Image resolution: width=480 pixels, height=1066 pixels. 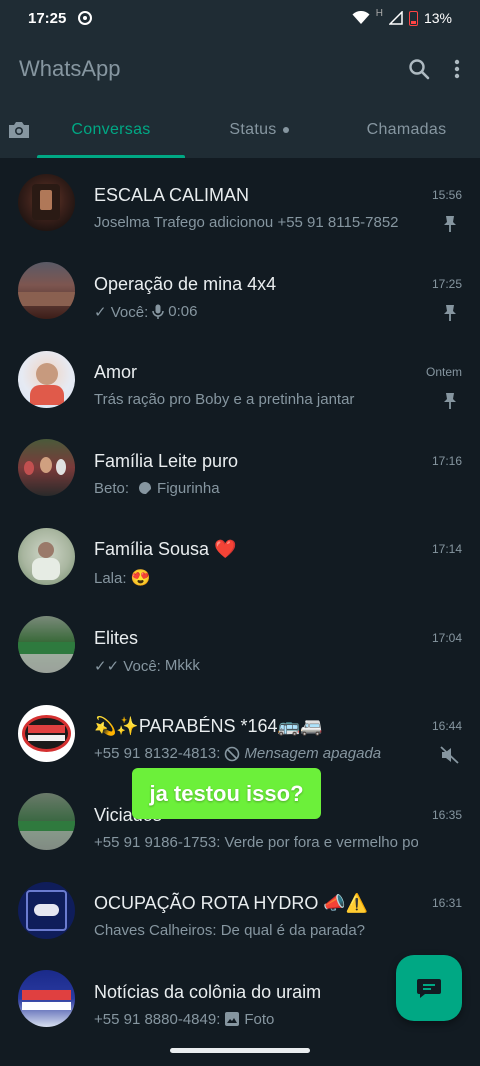 I want to click on preview-sender: ✓✓ Você:, so click(x=127, y=666).